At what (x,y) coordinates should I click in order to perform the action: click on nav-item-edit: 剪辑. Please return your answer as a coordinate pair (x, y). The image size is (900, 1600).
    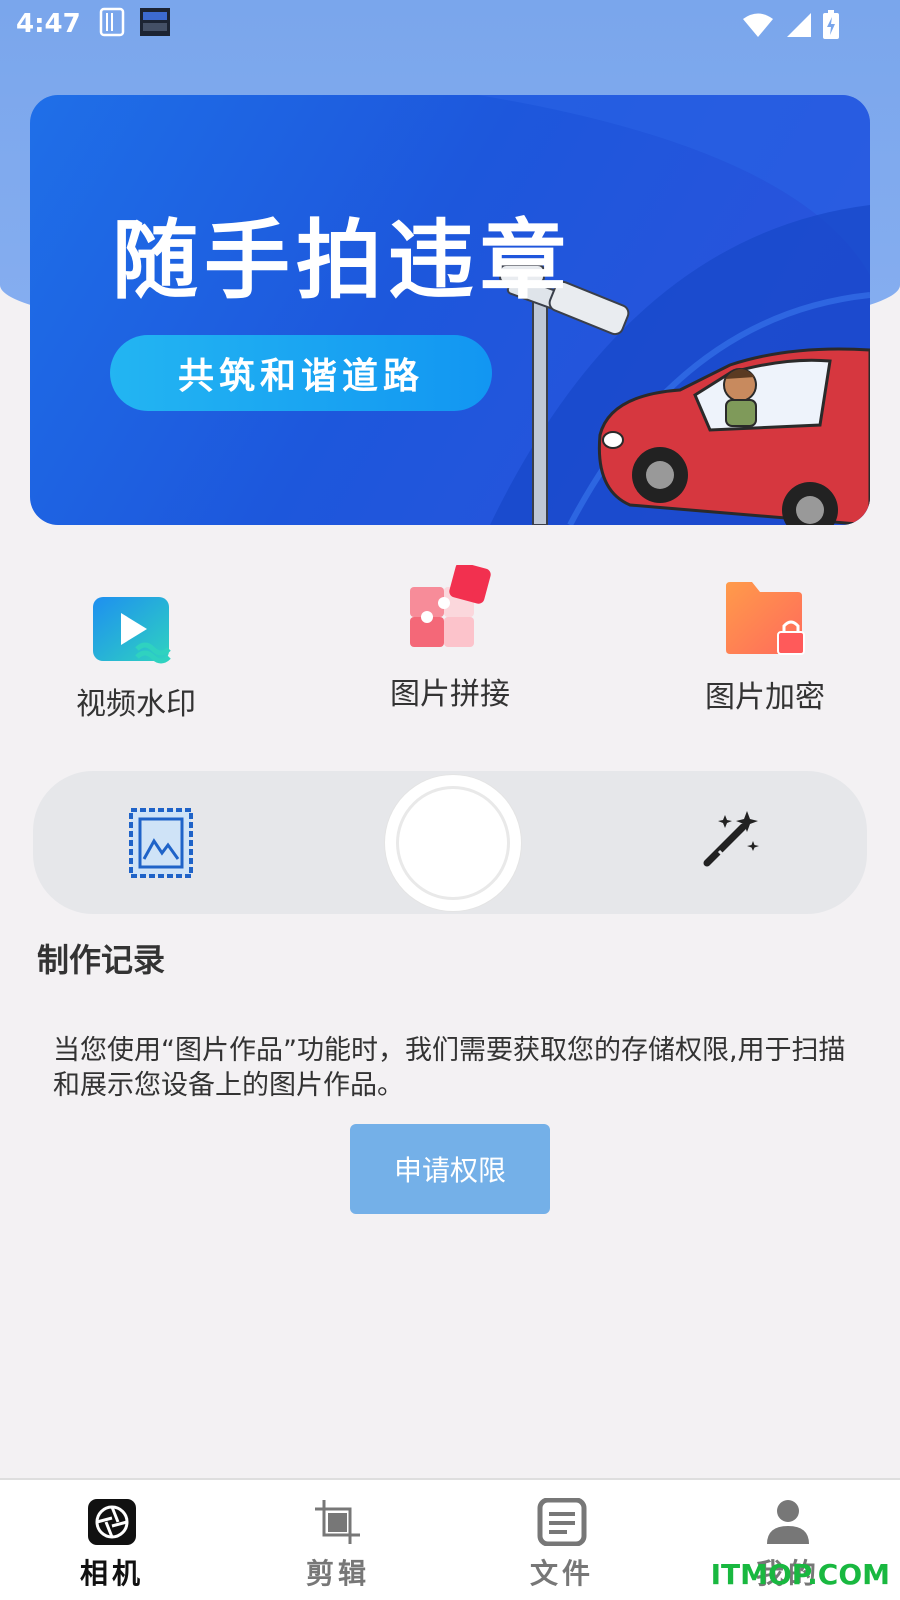
    Looking at the image, I should click on (338, 1545).